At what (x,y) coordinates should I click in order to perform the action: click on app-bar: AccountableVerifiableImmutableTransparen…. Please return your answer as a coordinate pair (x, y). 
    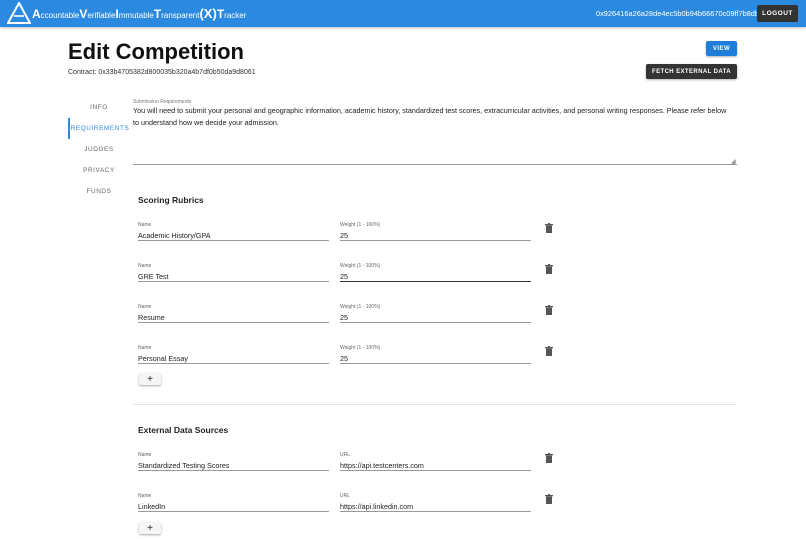
    Looking at the image, I should click on (403, 13).